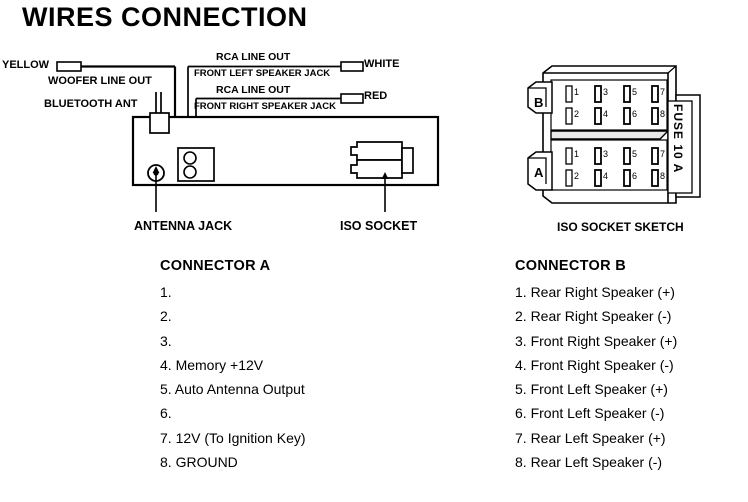 The height and width of the screenshot is (502, 748). I want to click on pin-number-a8: 8, so click(663, 176).